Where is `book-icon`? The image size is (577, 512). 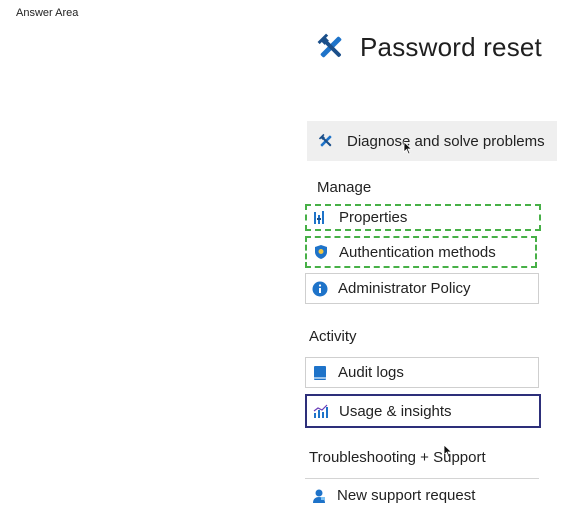
book-icon is located at coordinates (320, 373).